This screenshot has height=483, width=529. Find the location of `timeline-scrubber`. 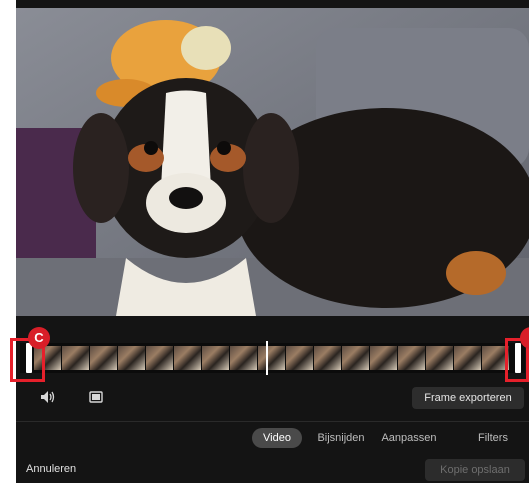

timeline-scrubber is located at coordinates (272, 358).